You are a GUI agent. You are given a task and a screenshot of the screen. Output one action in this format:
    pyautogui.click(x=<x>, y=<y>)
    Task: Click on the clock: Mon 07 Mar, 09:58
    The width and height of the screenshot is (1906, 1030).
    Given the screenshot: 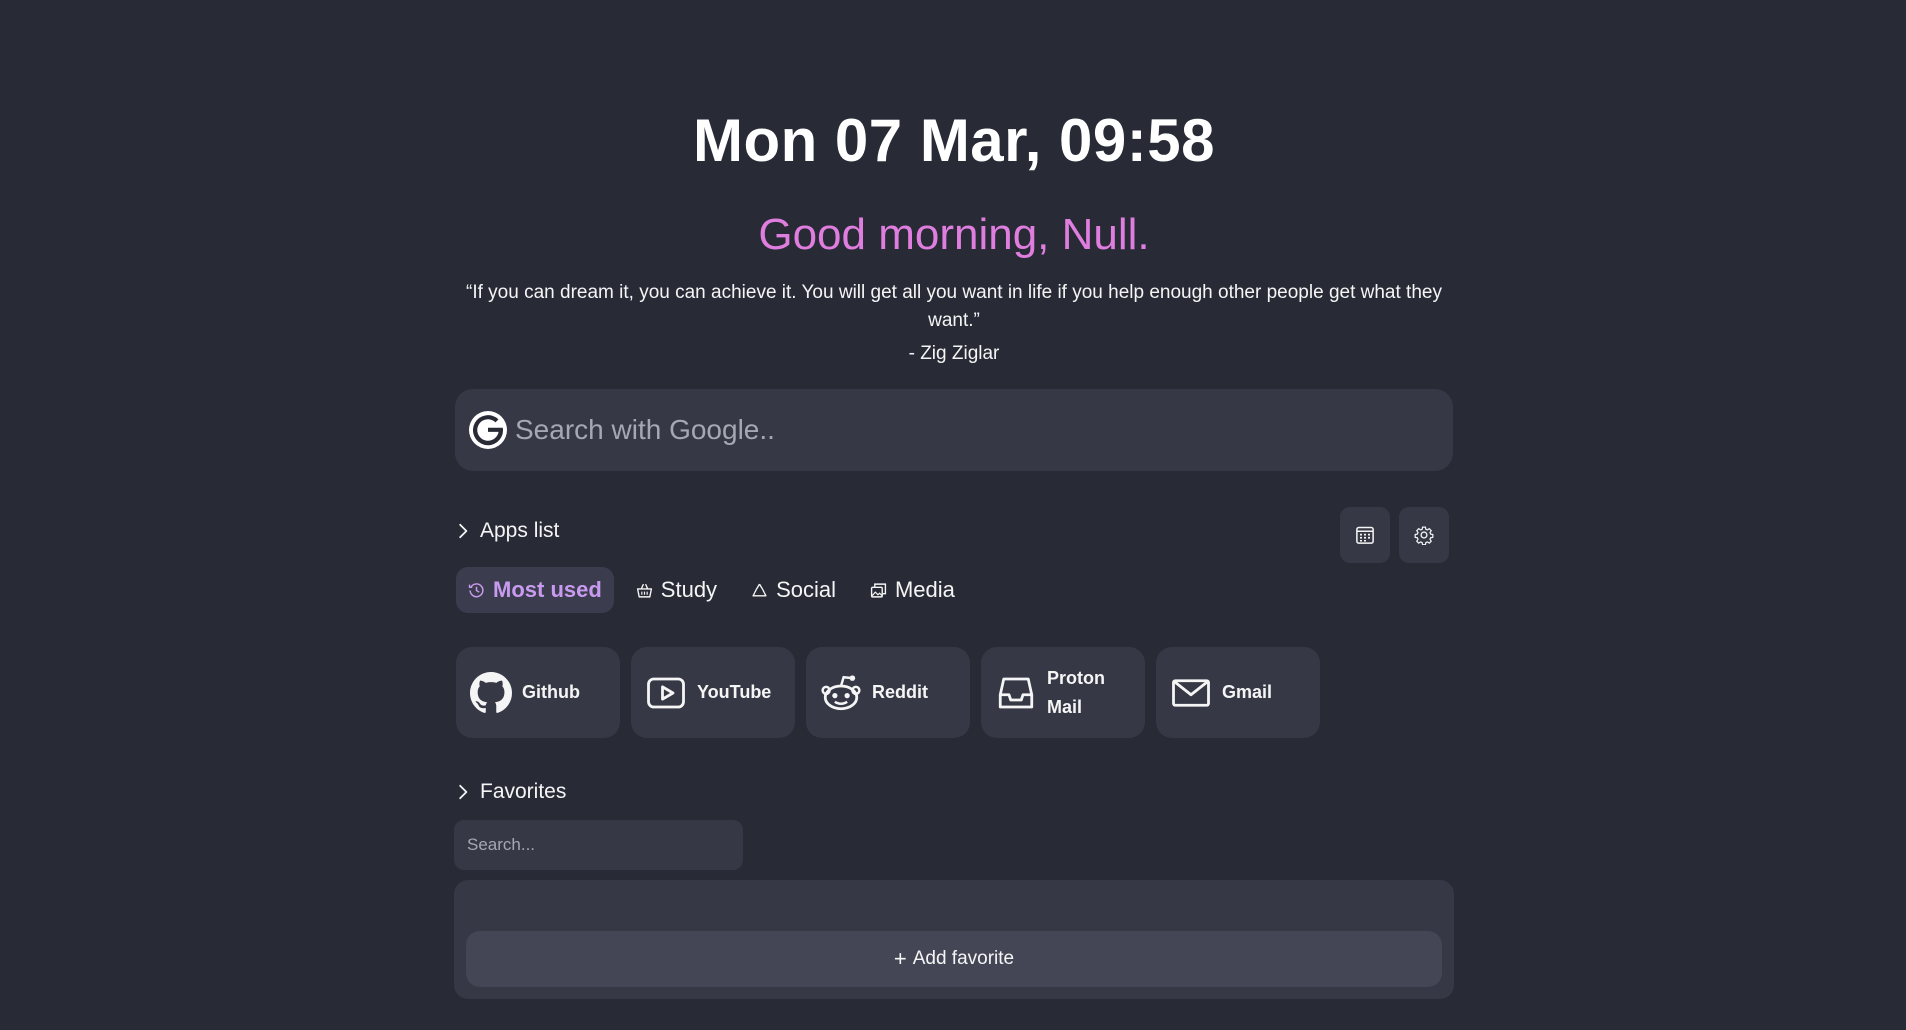 What is the action you would take?
    pyautogui.click(x=954, y=140)
    